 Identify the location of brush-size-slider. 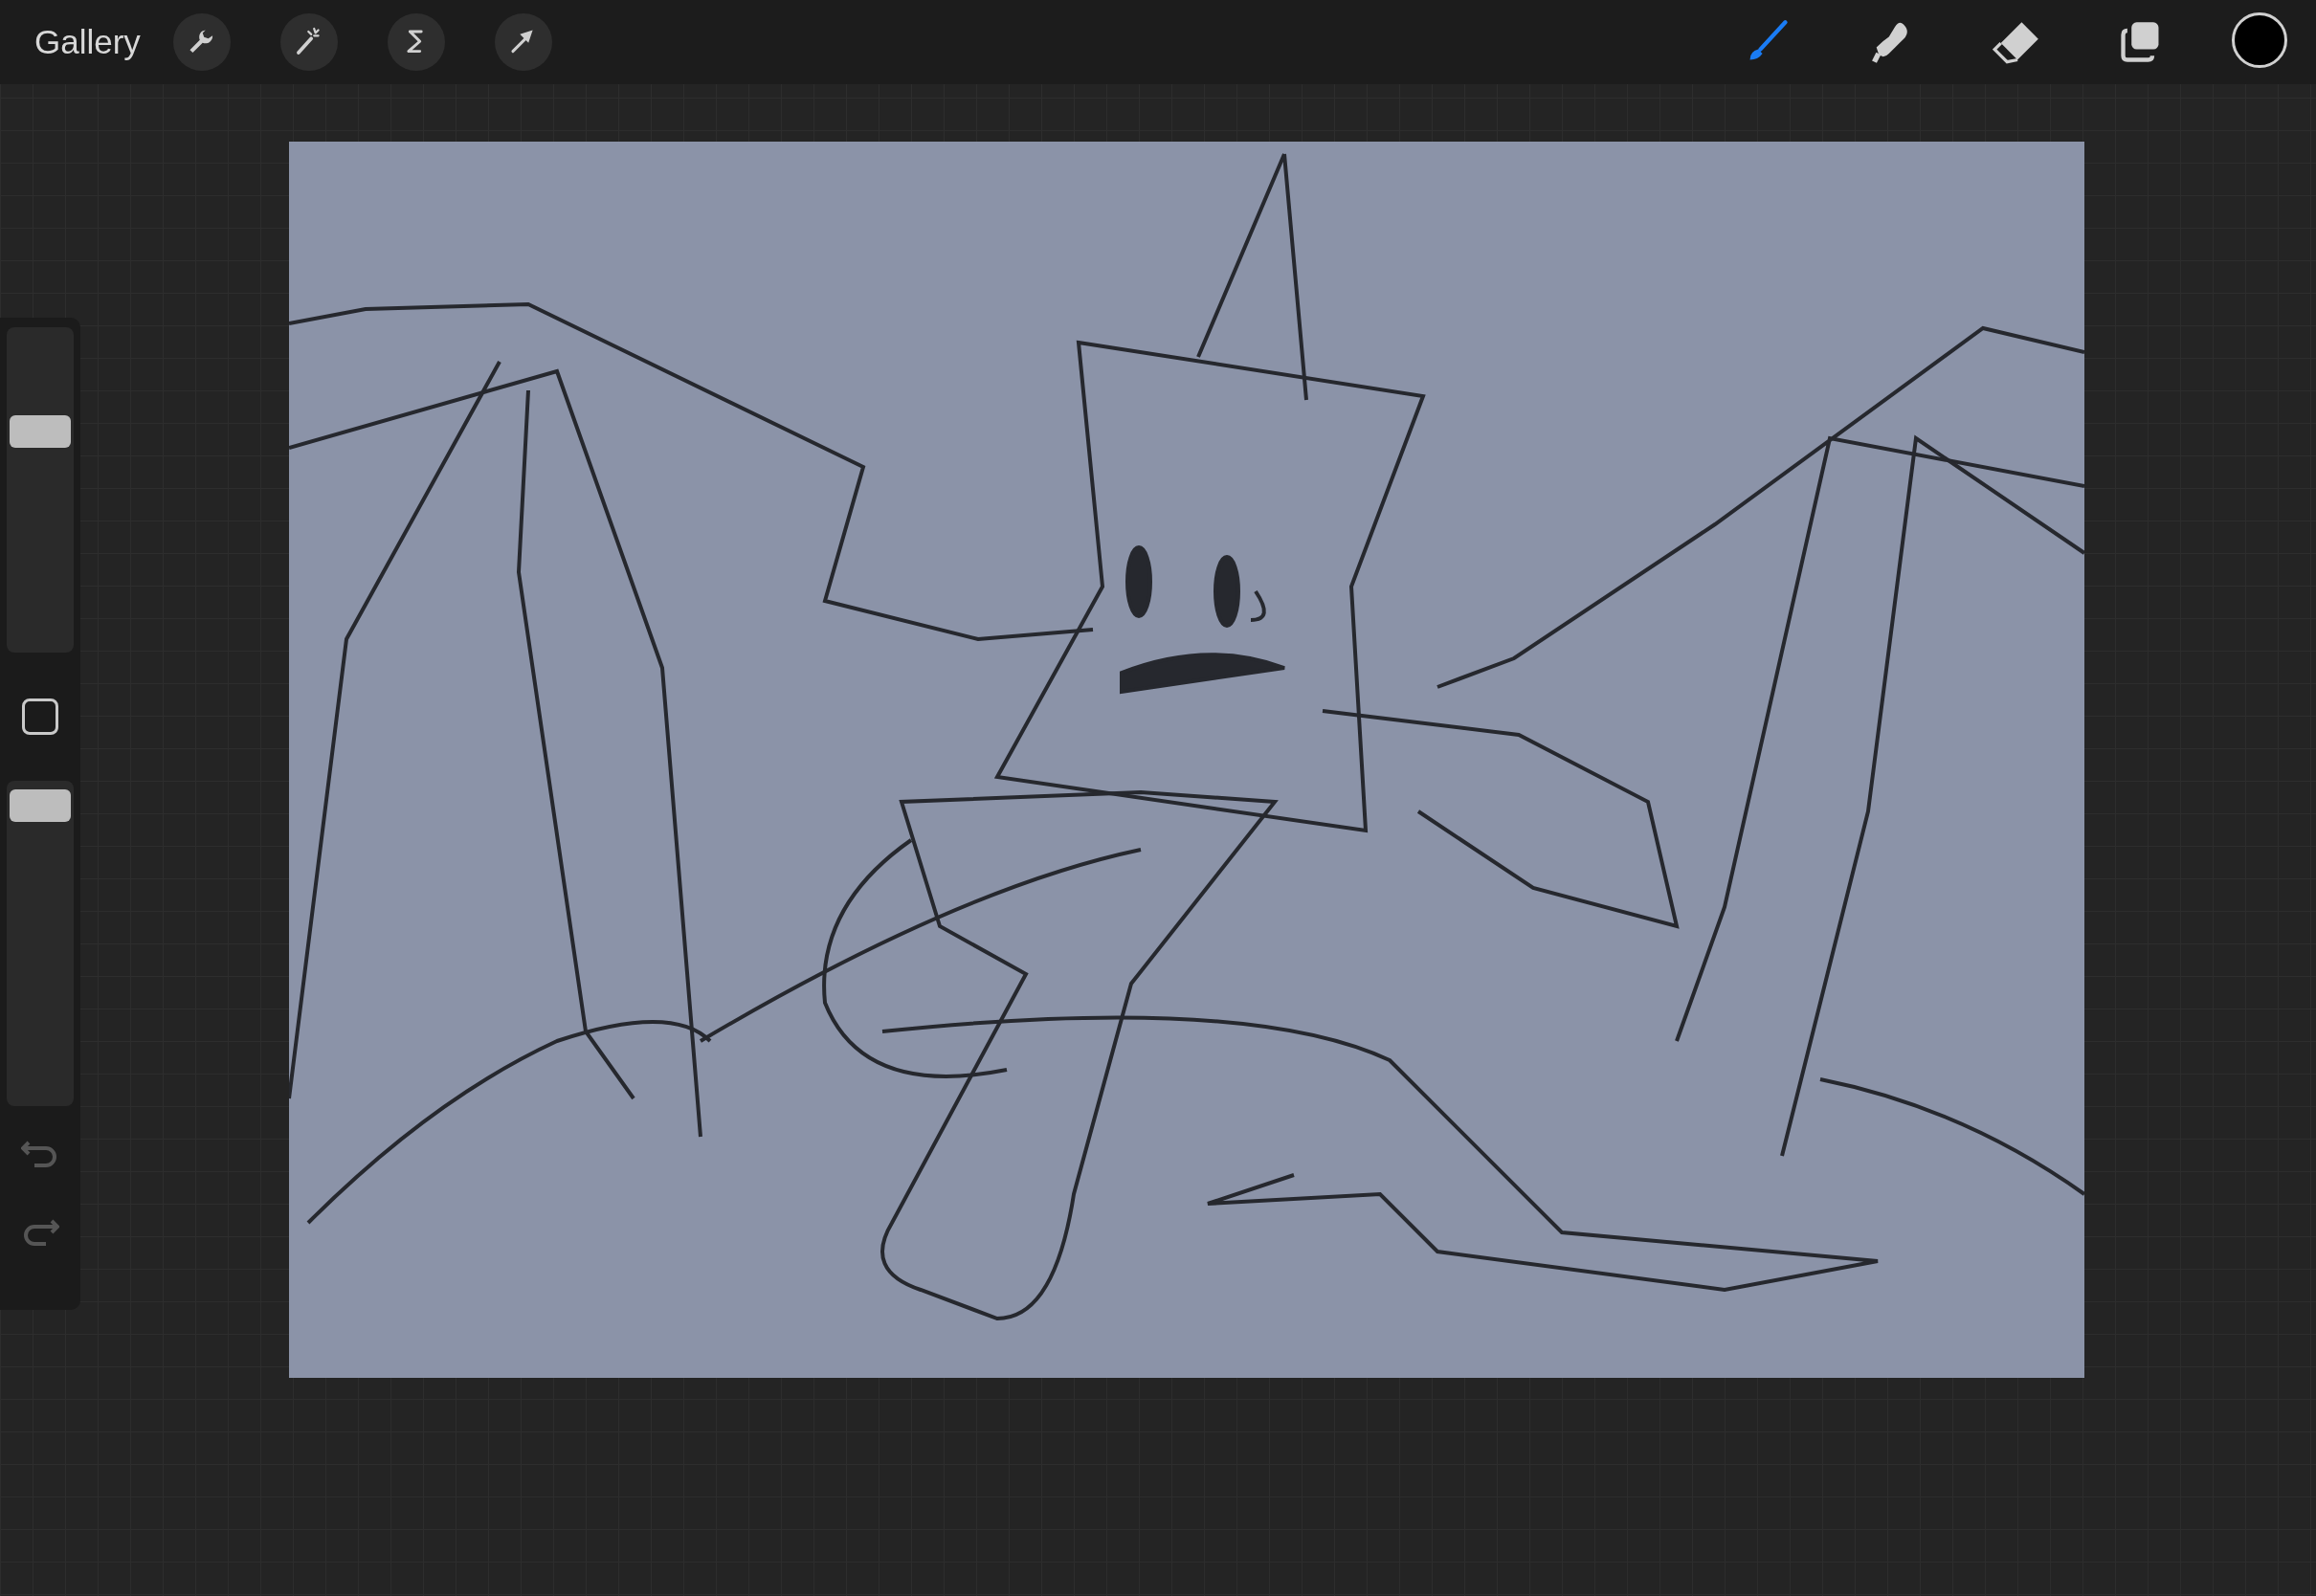
(40, 490).